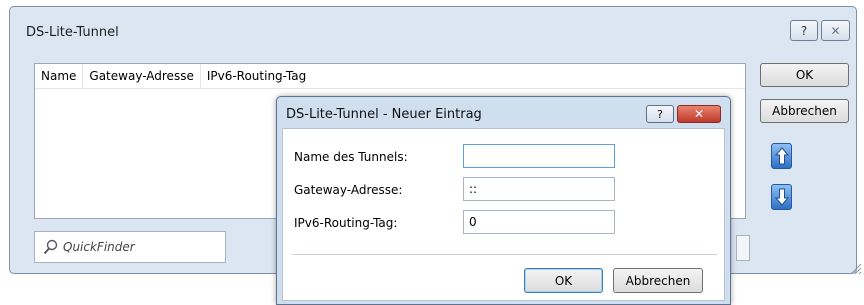 The width and height of the screenshot is (864, 305). What do you see at coordinates (346, 223) in the screenshot?
I see `routing-tag-label: IPv6-Routing-Tag:` at bounding box center [346, 223].